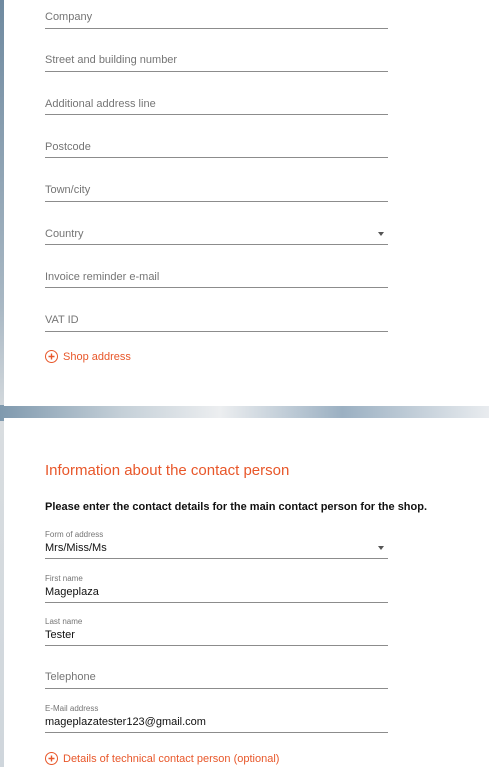 The width and height of the screenshot is (489, 767). What do you see at coordinates (216, 630) in the screenshot?
I see `last-name-field: Last name Tester` at bounding box center [216, 630].